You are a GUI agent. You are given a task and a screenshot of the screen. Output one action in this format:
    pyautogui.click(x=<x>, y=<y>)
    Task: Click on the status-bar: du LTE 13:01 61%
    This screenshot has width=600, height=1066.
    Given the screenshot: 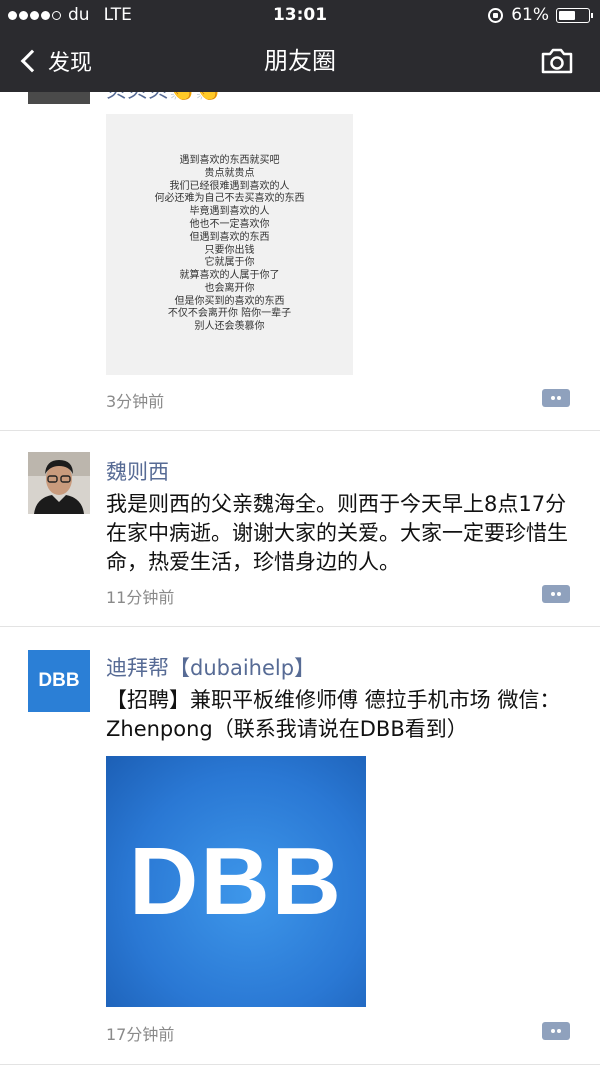 What is the action you would take?
    pyautogui.click(x=300, y=15)
    